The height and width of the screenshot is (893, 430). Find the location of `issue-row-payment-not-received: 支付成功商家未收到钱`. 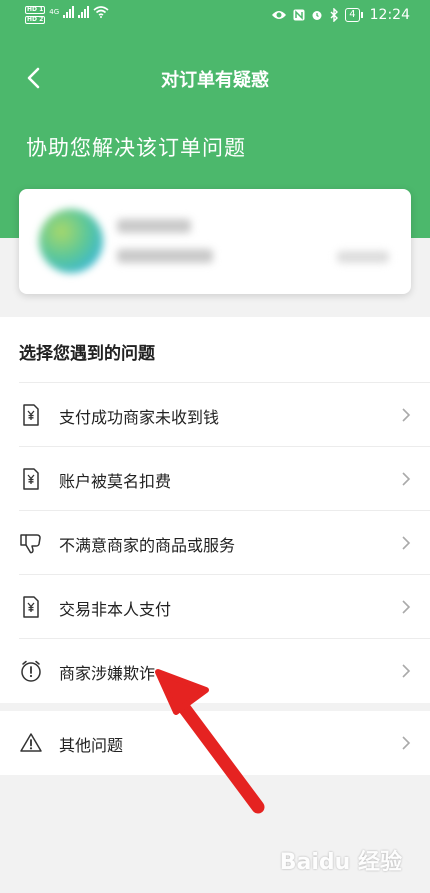

issue-row-payment-not-received: 支付成功商家未收到钱 is located at coordinates (224, 414).